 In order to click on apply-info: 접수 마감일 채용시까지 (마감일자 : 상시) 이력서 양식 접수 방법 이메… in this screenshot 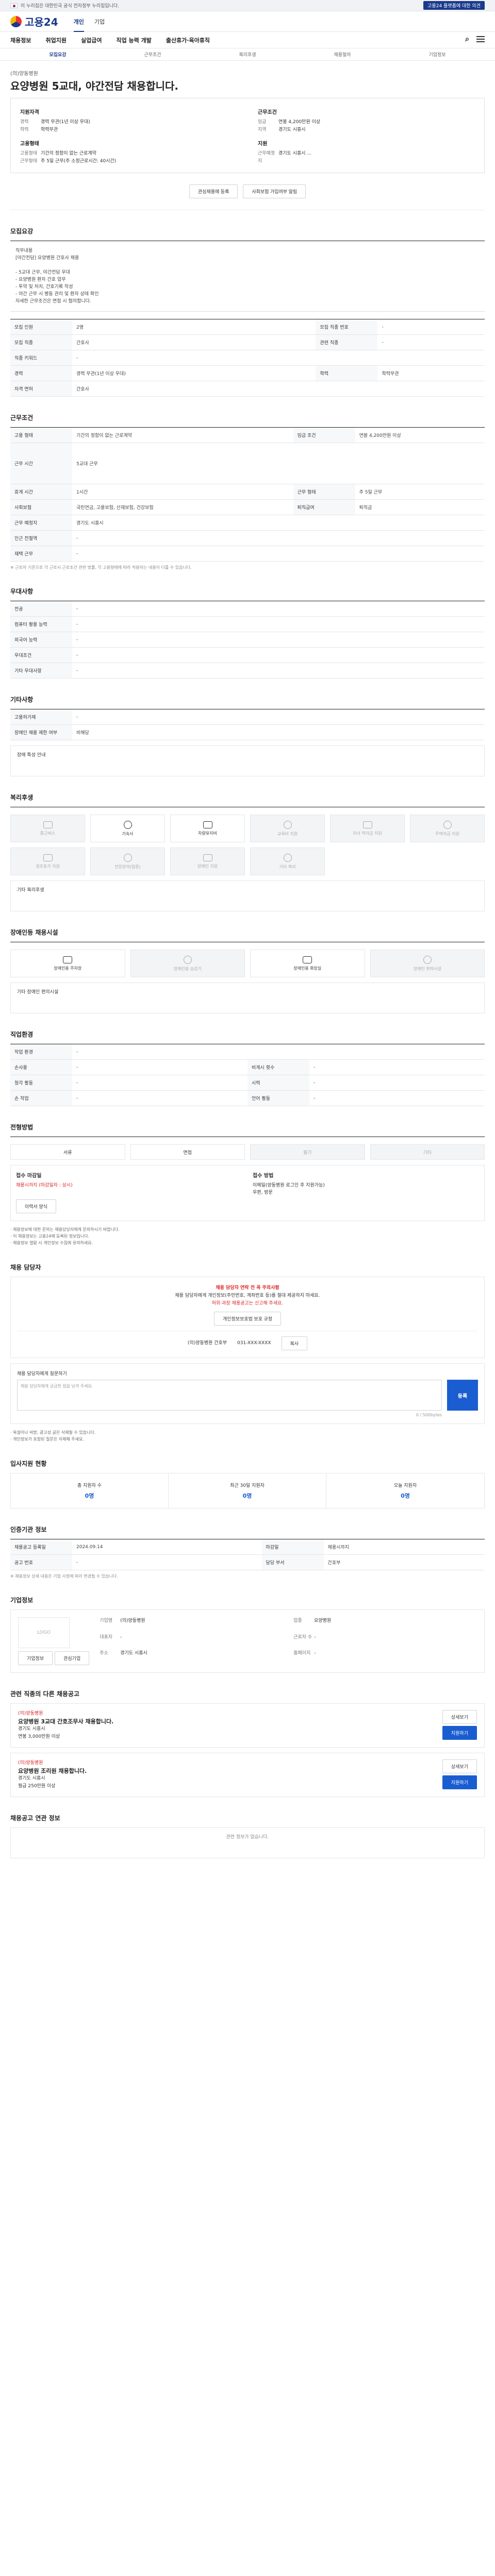, I will do `click(247, 1193)`.